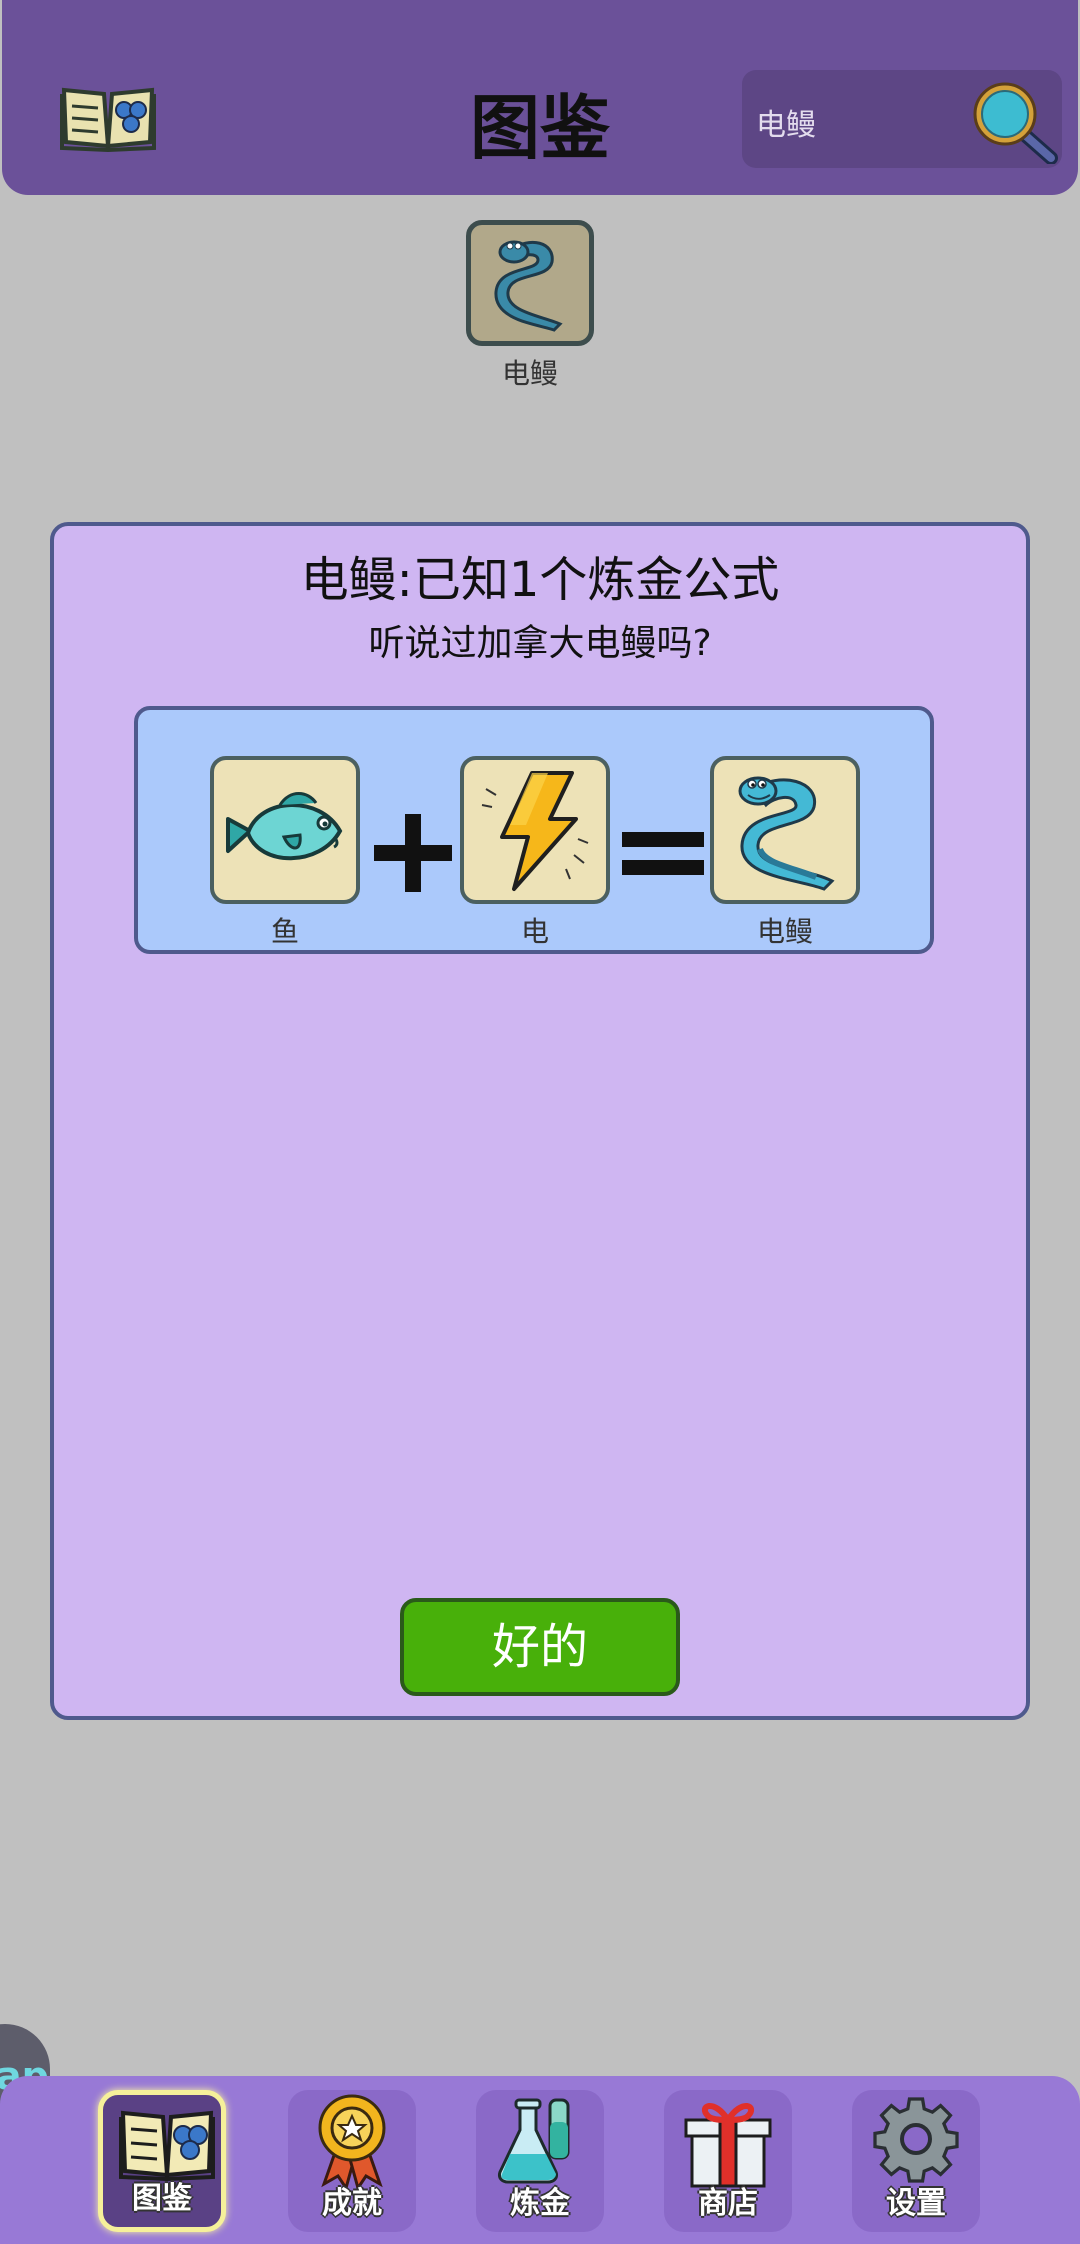  I want to click on lightning-icon, so click(535, 831).